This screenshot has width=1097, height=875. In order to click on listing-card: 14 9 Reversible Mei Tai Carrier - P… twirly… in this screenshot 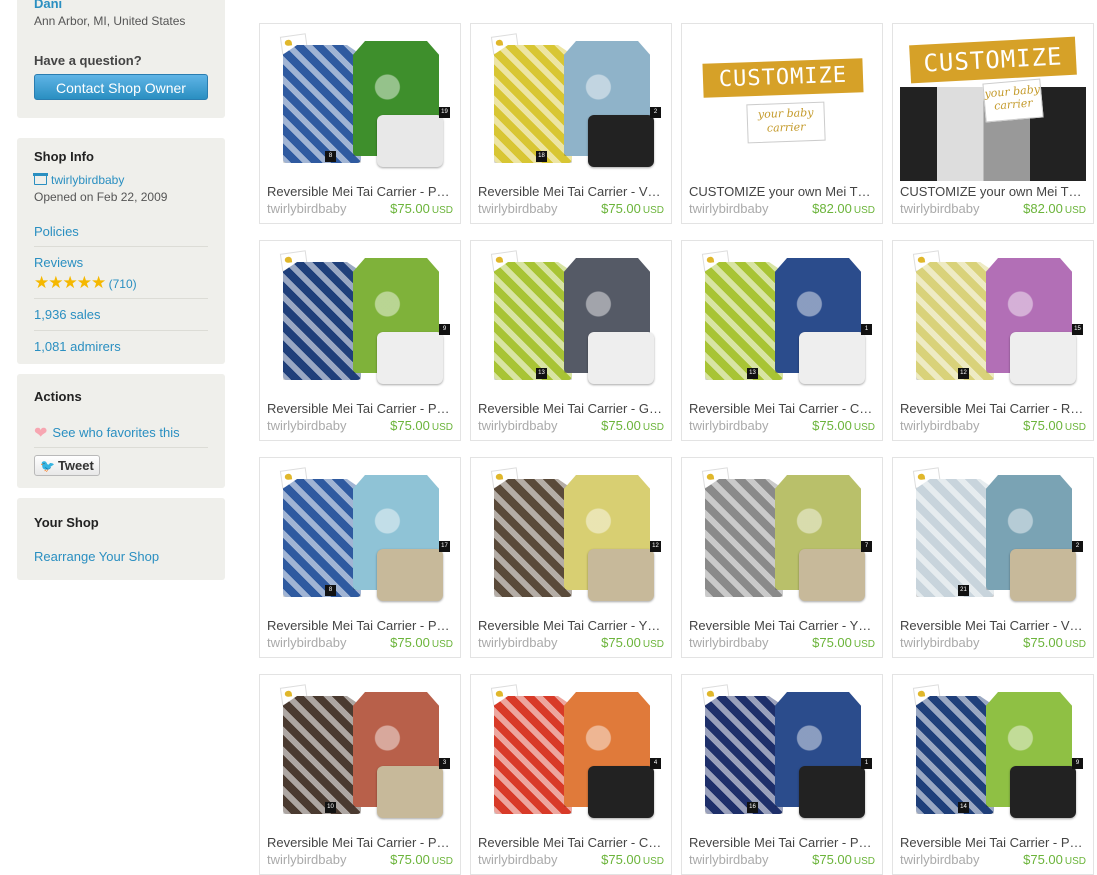, I will do `click(993, 774)`.